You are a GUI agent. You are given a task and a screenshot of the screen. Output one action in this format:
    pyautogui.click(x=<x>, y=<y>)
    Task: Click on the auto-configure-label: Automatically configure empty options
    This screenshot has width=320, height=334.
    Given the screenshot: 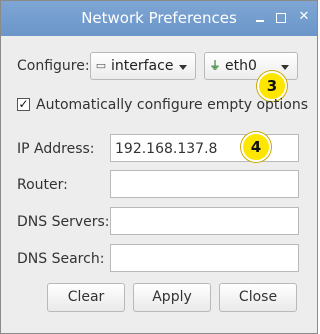 What is the action you would take?
    pyautogui.click(x=172, y=105)
    